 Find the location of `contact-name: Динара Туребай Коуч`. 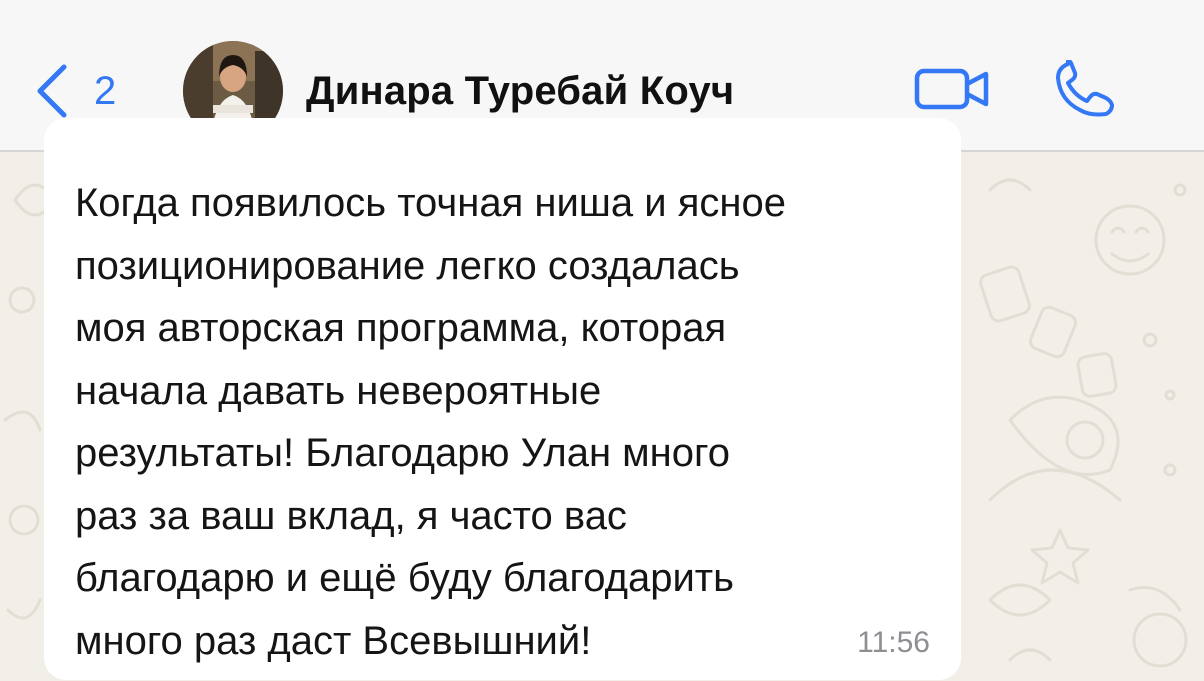

contact-name: Динара Туребай Коуч is located at coordinates (520, 91).